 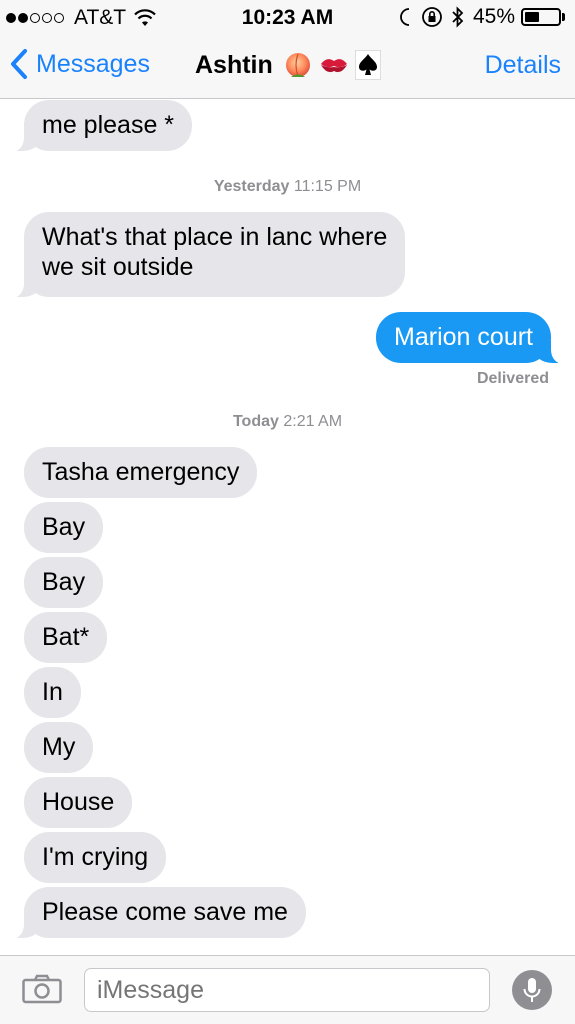 I want to click on camera-button, so click(x=42, y=991).